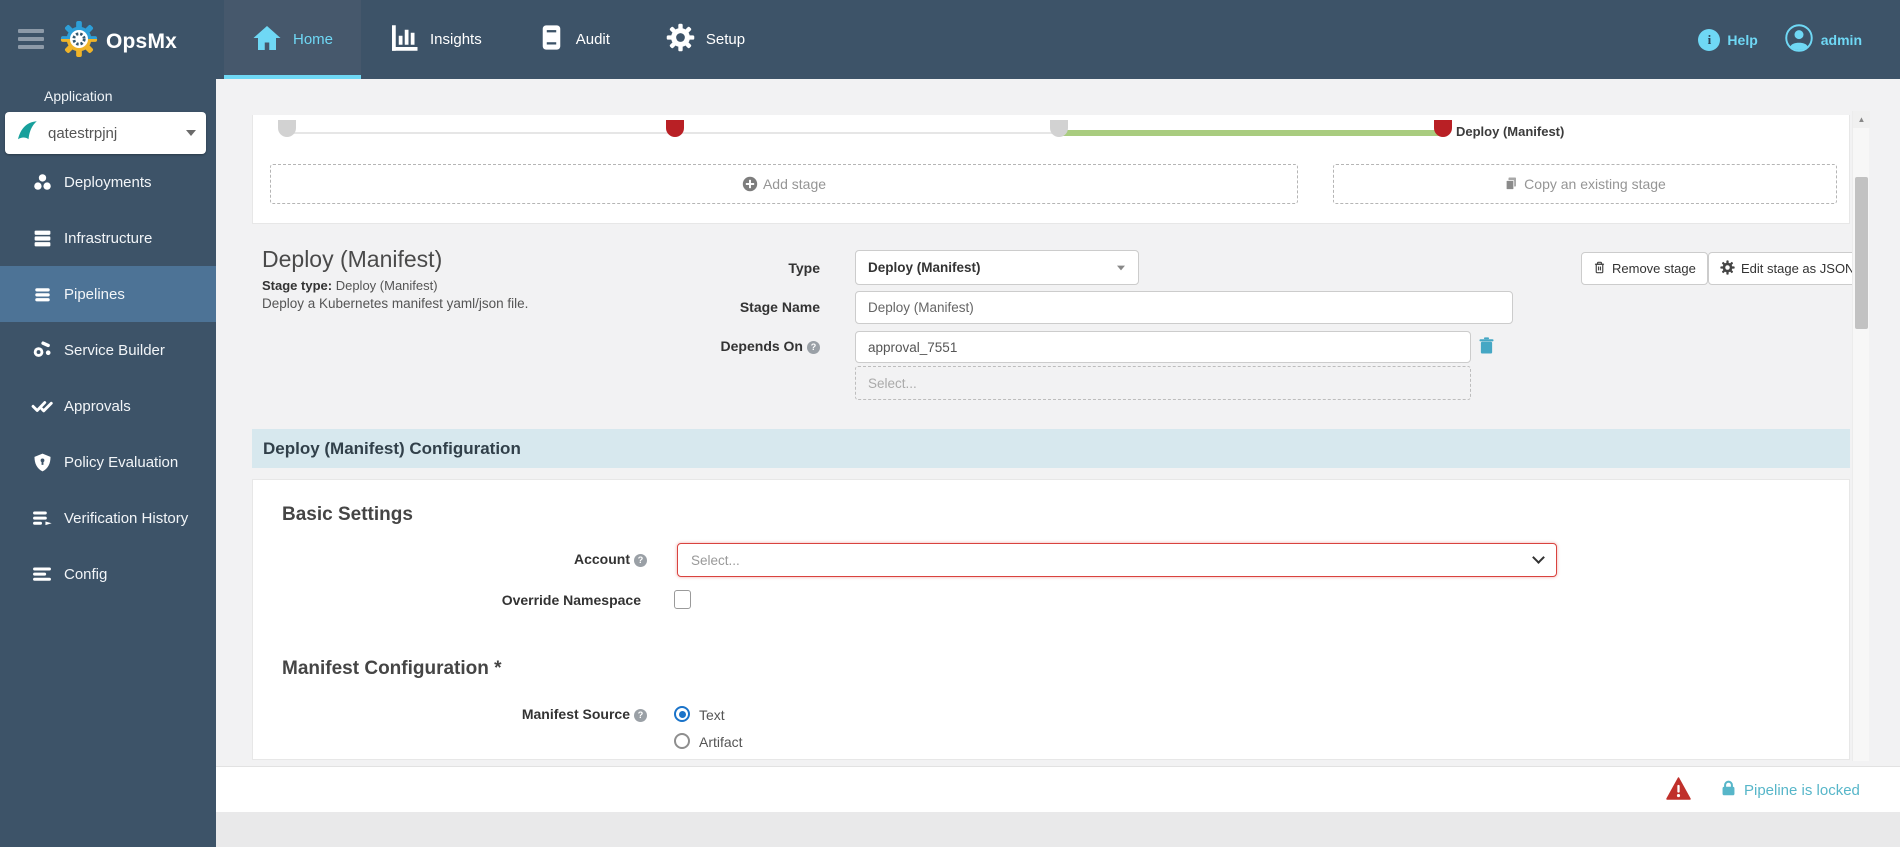 The width and height of the screenshot is (1900, 847). I want to click on stage-name-field-wrap, so click(1184, 307).